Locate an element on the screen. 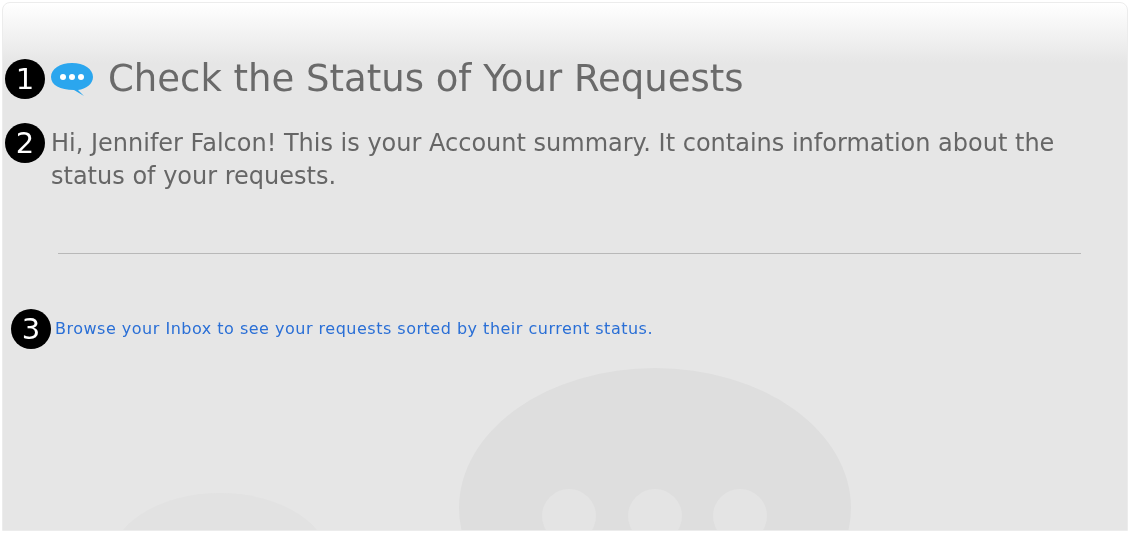 The width and height of the screenshot is (1130, 533). step-marker: 3 is located at coordinates (31, 329).